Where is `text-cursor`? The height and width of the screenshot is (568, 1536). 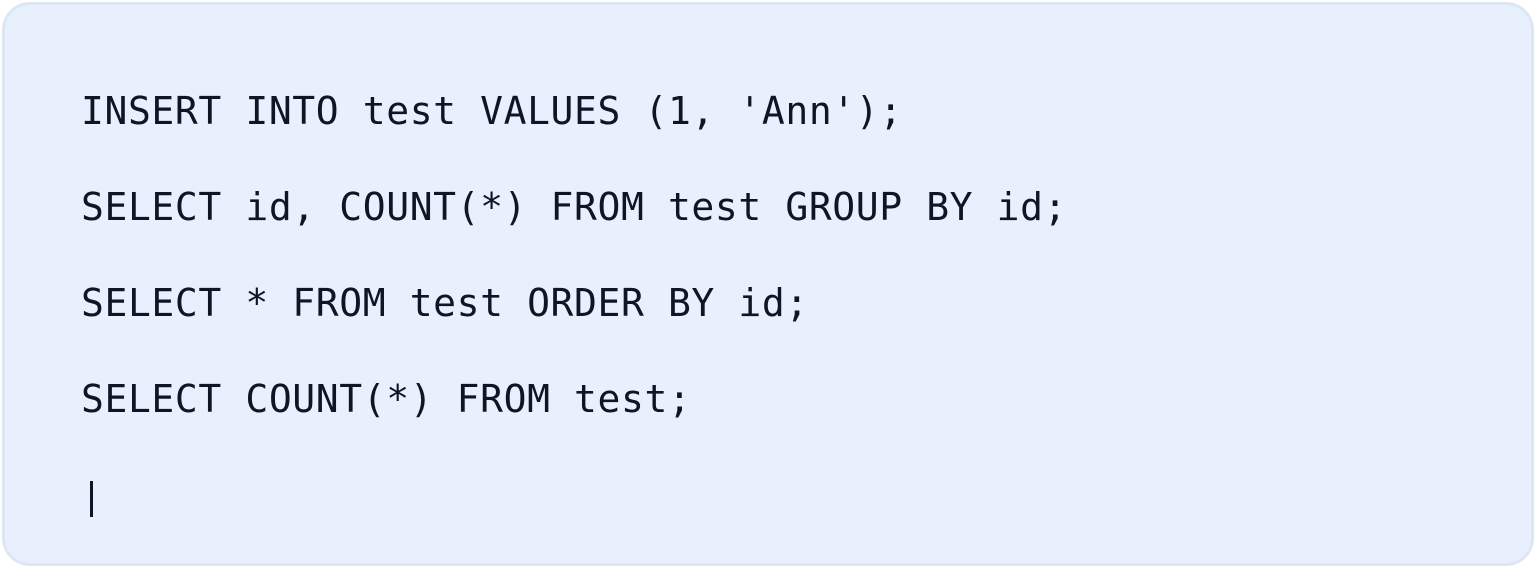
text-cursor is located at coordinates (91, 499).